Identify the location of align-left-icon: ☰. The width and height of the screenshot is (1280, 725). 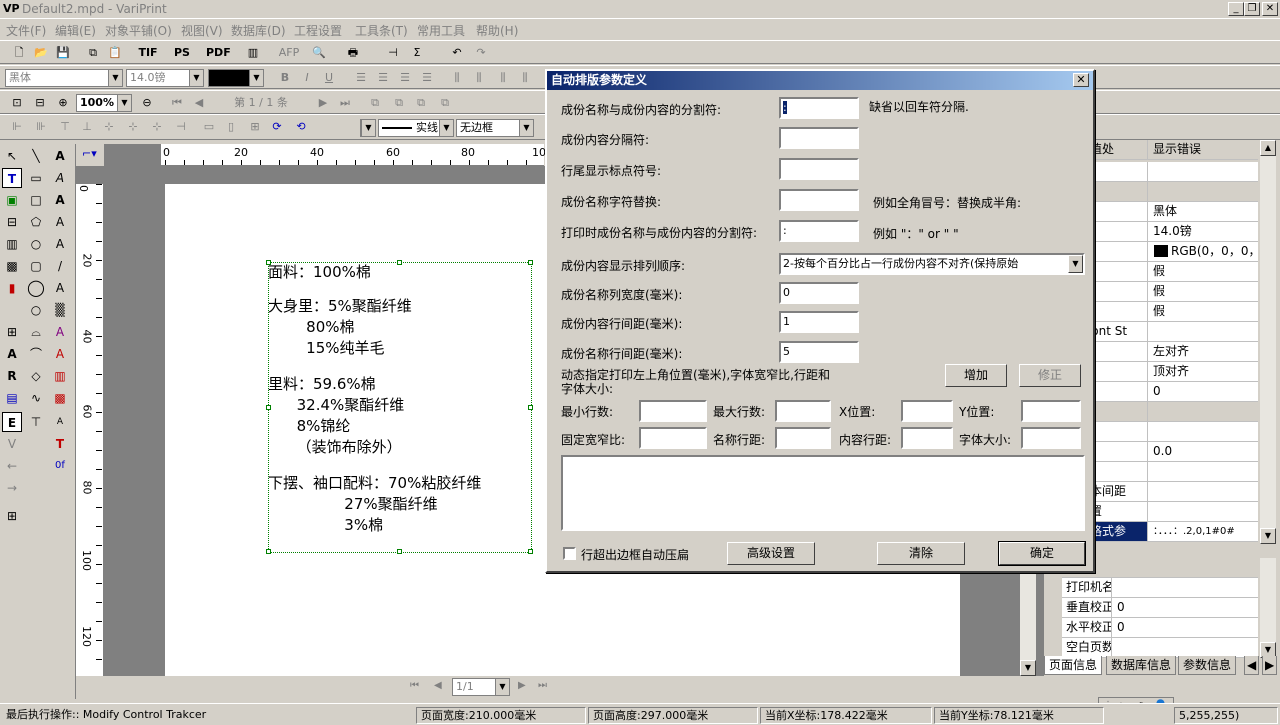
(361, 78).